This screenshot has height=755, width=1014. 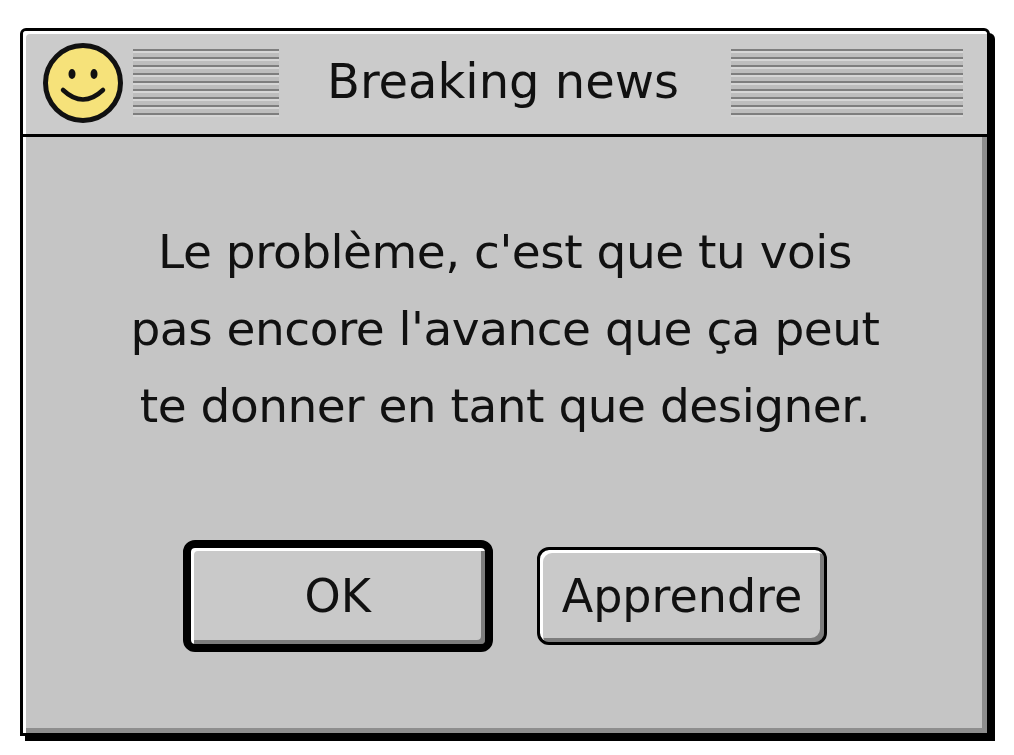 What do you see at coordinates (682, 596) in the screenshot?
I see `dialog-button: Apprendre` at bounding box center [682, 596].